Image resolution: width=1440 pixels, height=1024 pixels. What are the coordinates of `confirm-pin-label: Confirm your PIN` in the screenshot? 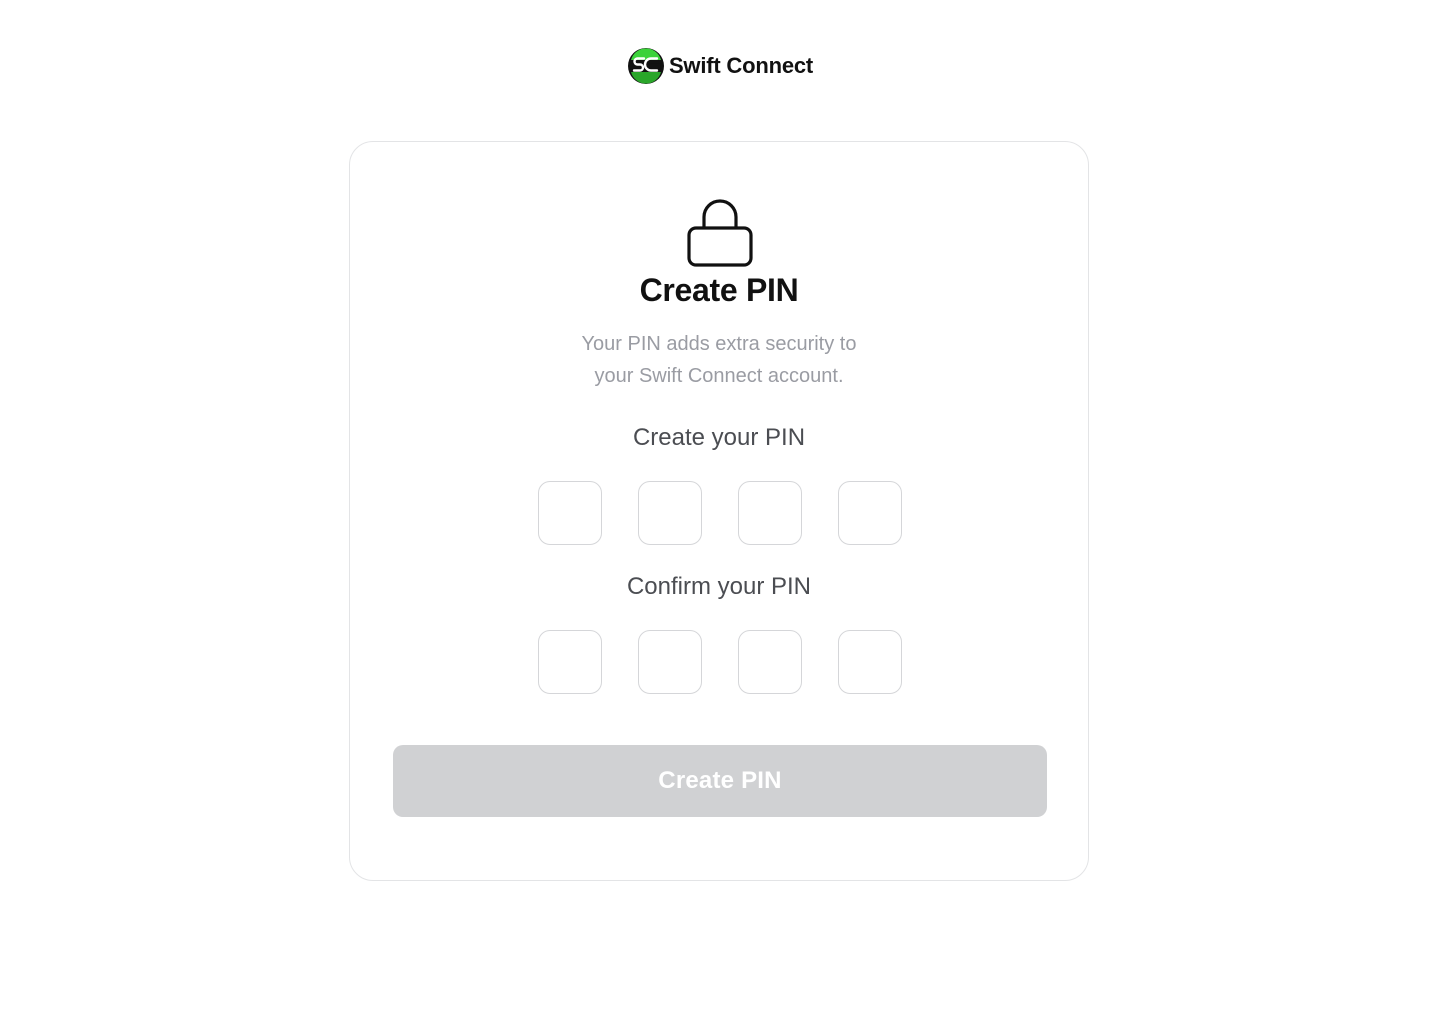 It's located at (719, 586).